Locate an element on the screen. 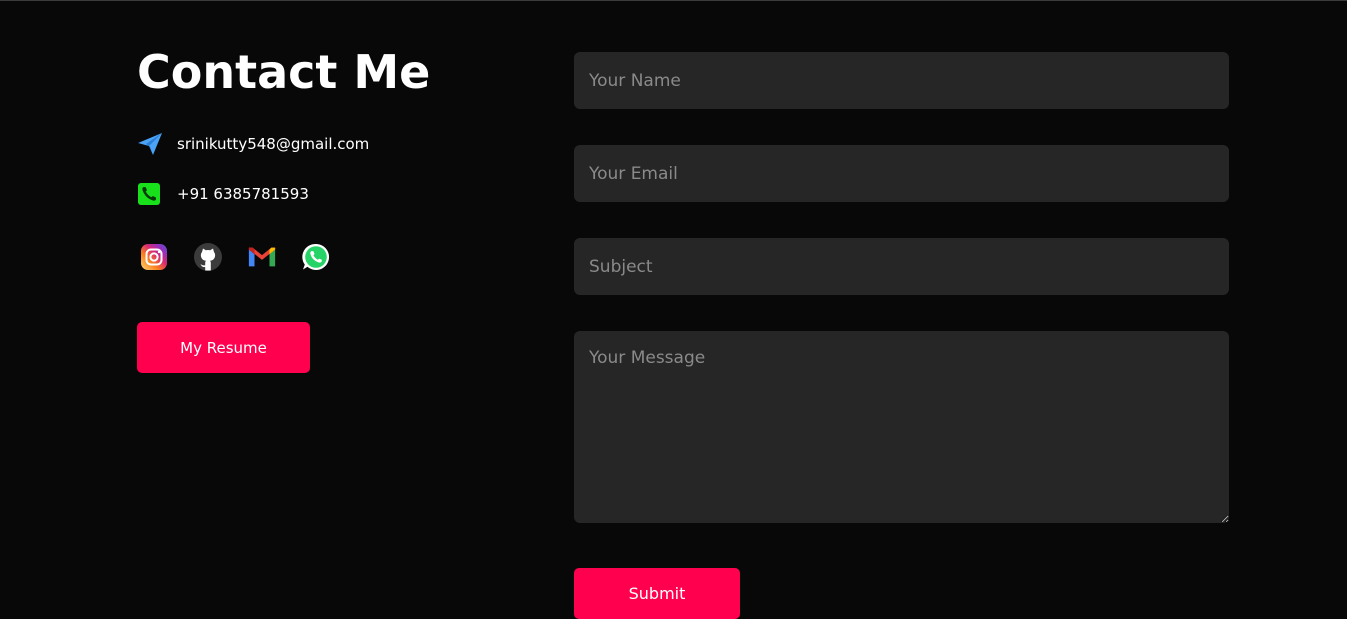 The width and height of the screenshot is (1347, 619). subject-input is located at coordinates (901, 266).